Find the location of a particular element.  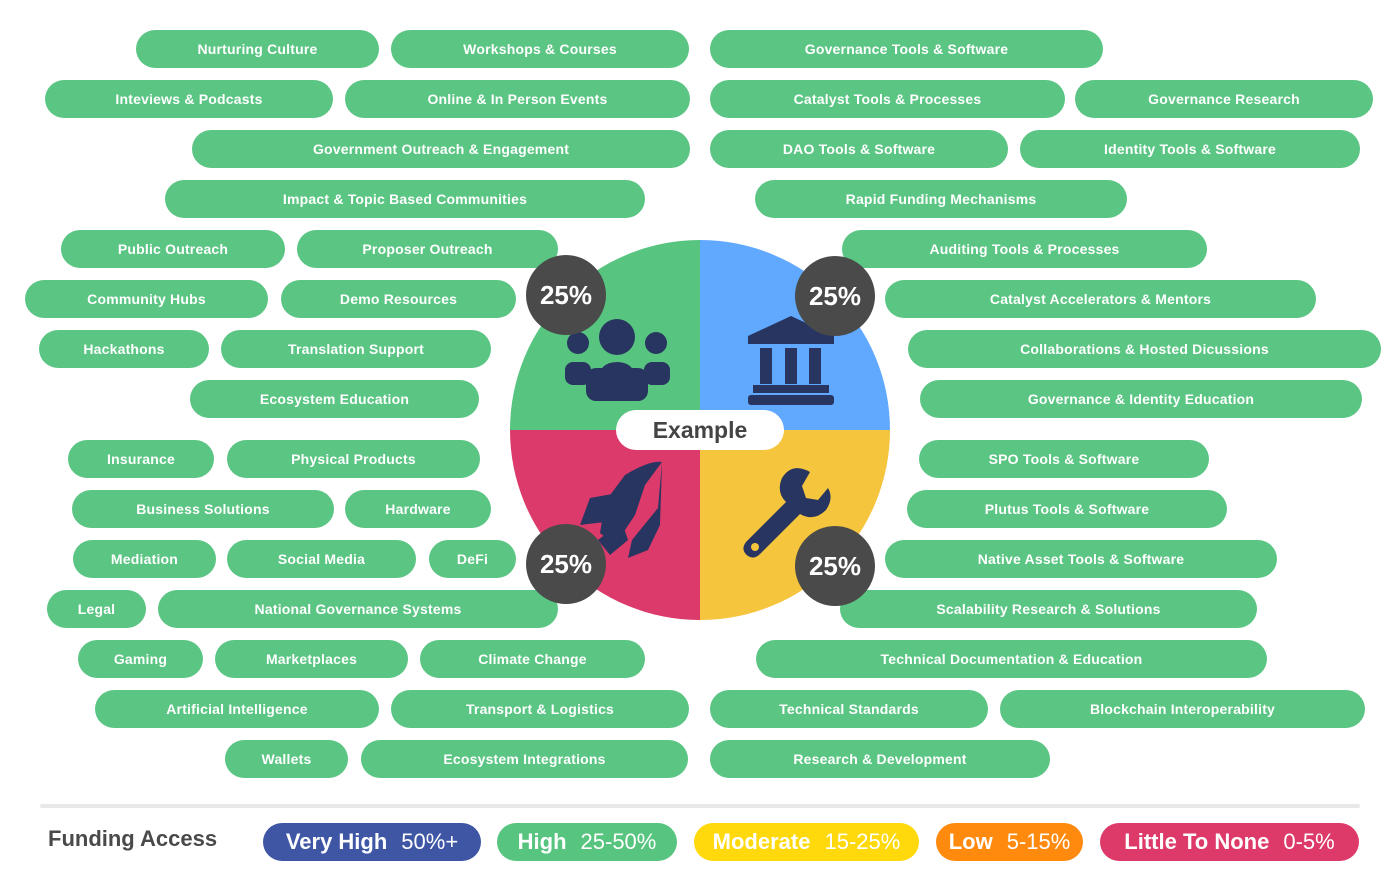

category-tag: Demo Resources is located at coordinates (398, 299).